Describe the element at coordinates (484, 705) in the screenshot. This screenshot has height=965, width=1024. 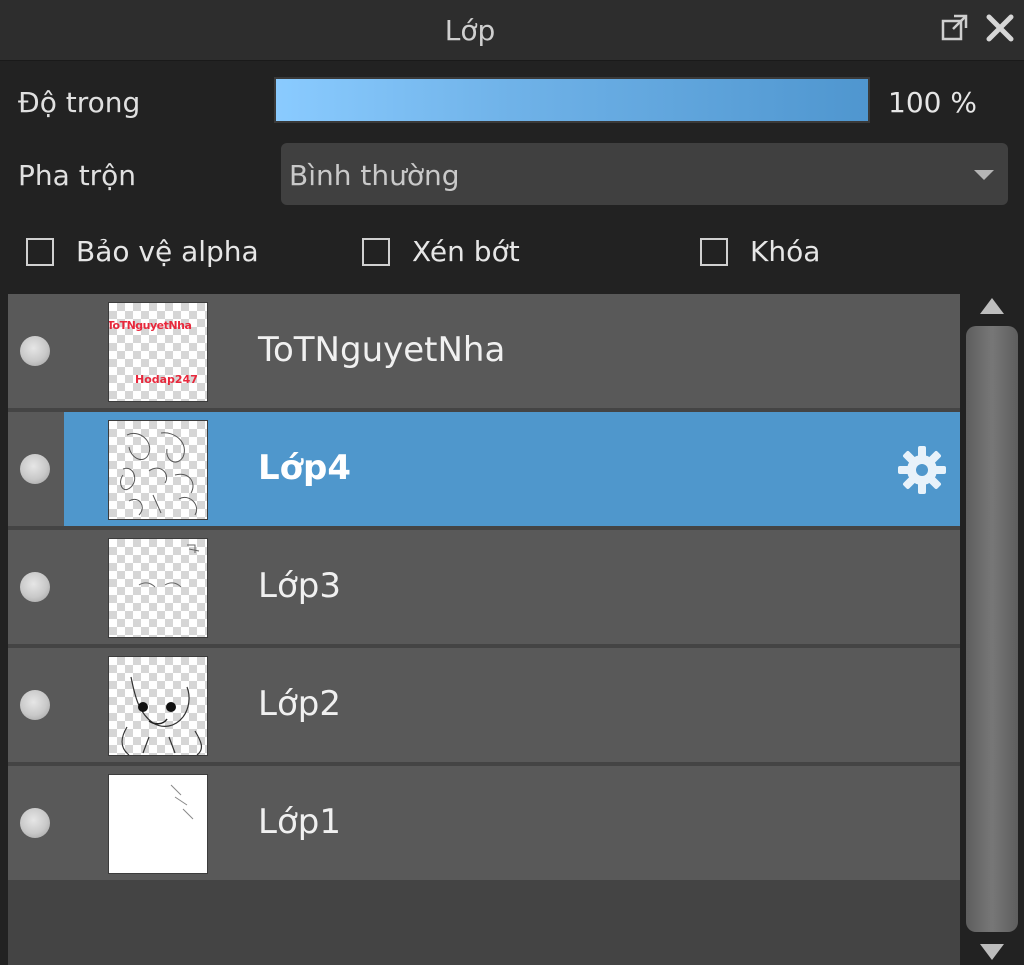
I see `layer-row: Lớp2` at that location.